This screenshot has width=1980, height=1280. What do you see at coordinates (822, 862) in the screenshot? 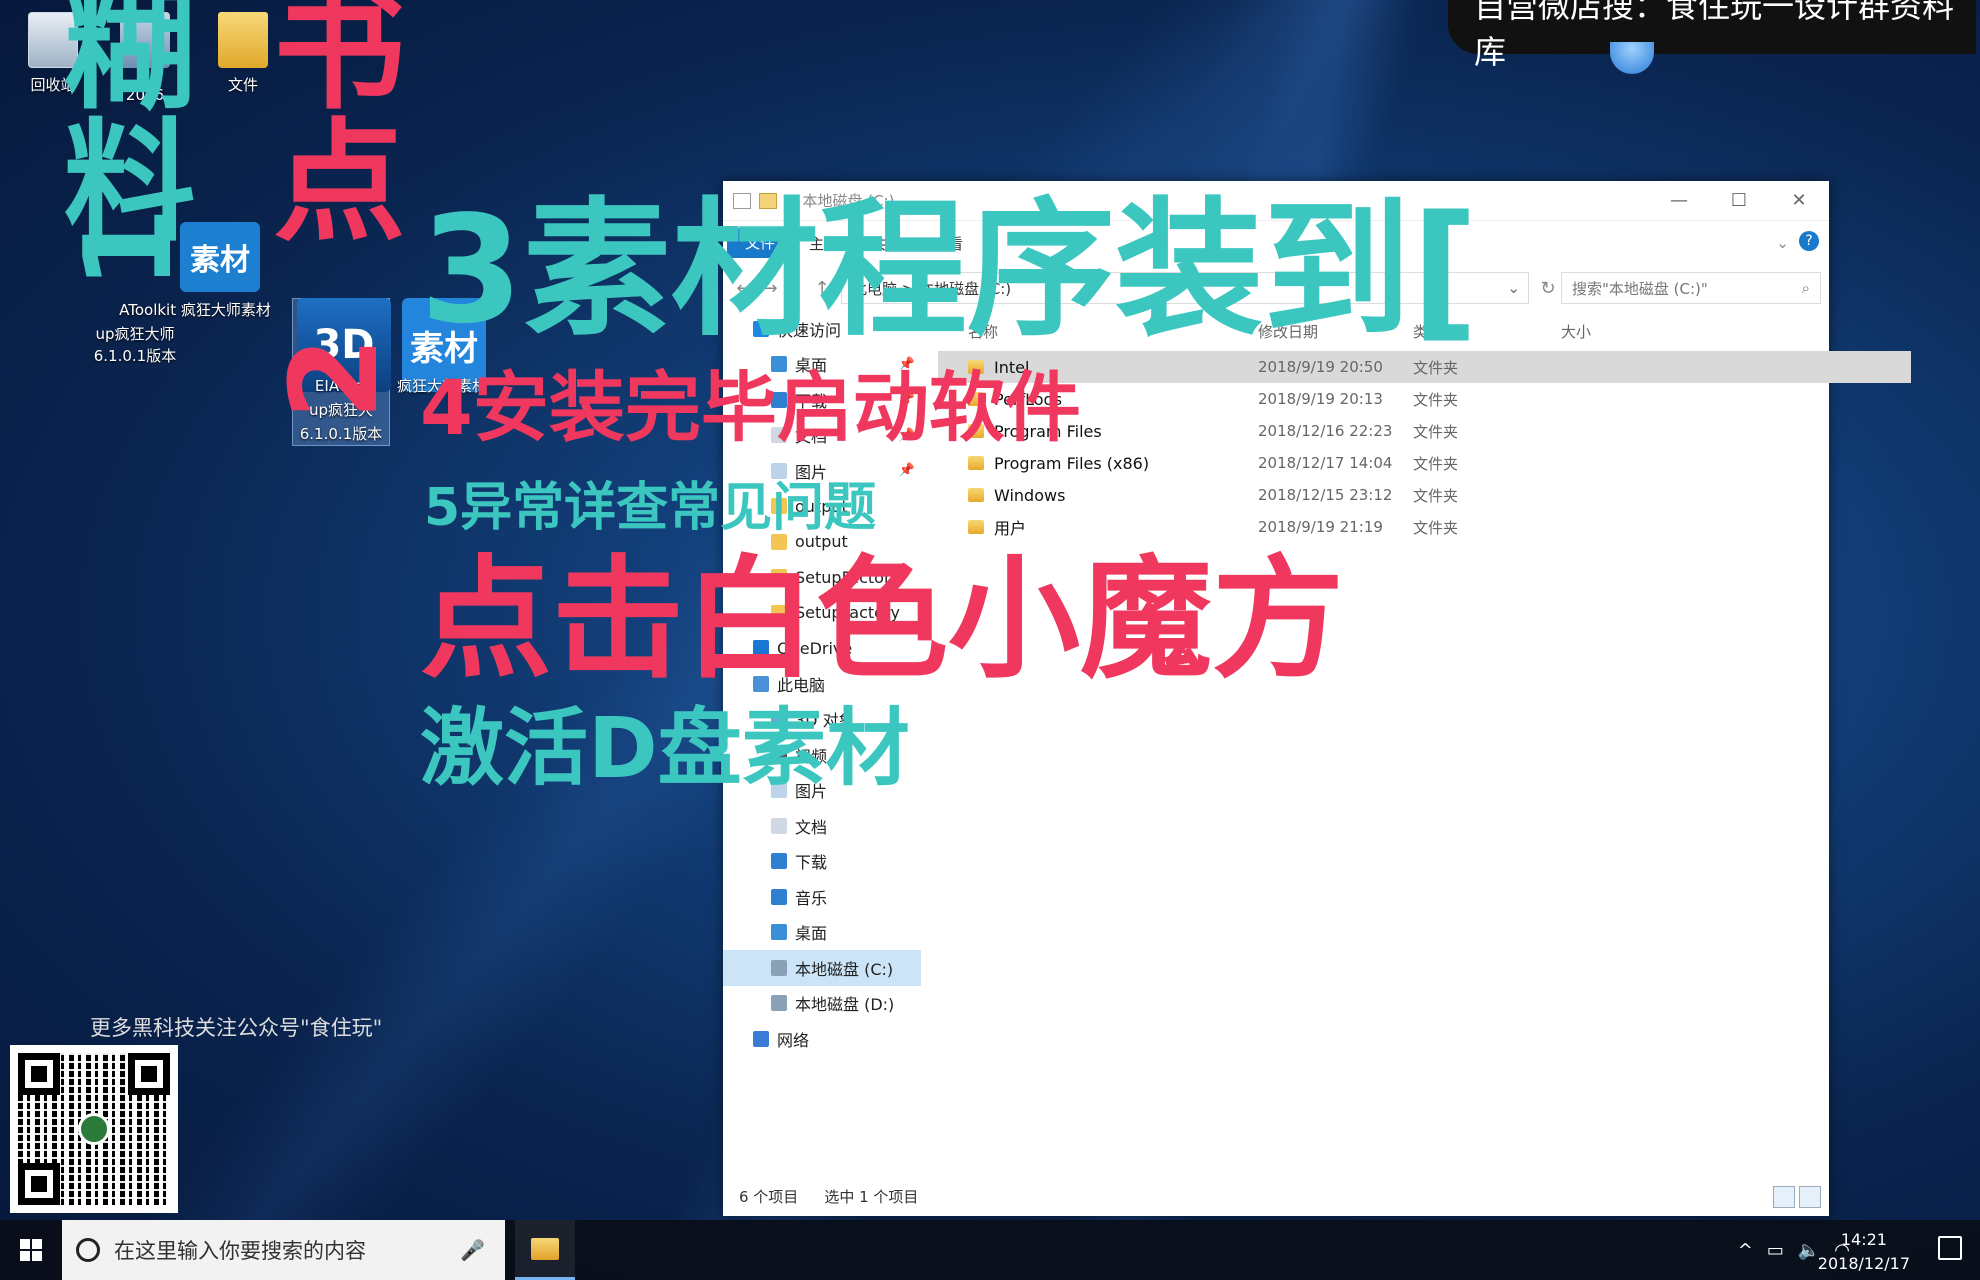
I see `nav-item: 下载` at bounding box center [822, 862].